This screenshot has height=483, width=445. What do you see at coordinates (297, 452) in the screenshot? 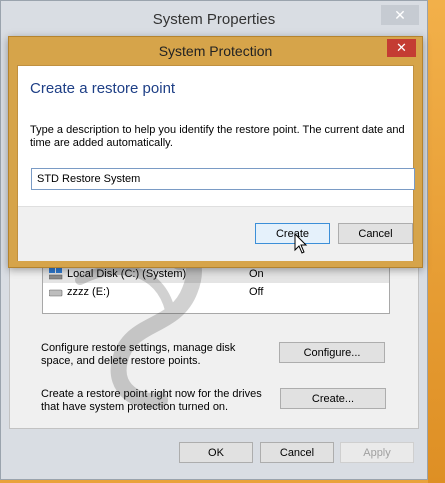
I see `cancel-button: Cancel` at bounding box center [297, 452].